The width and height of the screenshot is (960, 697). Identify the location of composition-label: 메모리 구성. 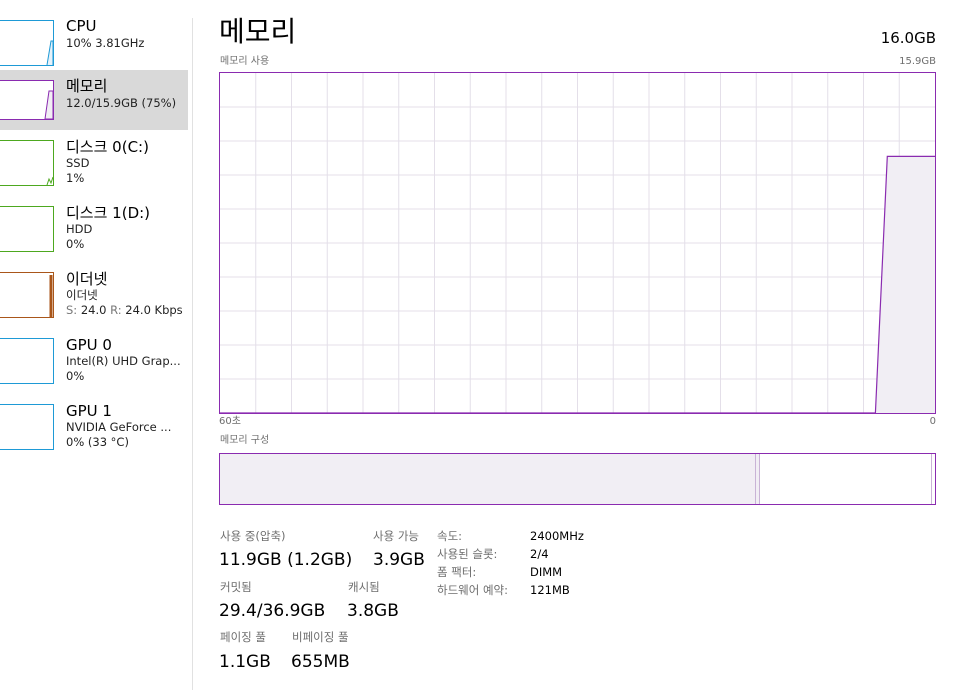
(245, 440).